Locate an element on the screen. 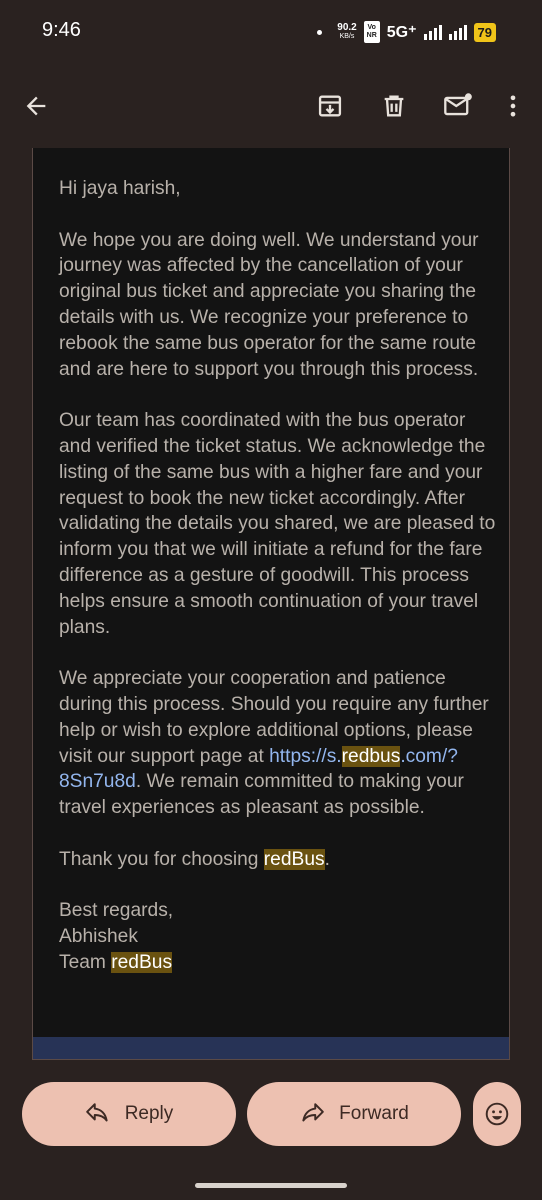 The height and width of the screenshot is (1200, 542). email-toolbar is located at coordinates (271, 105).